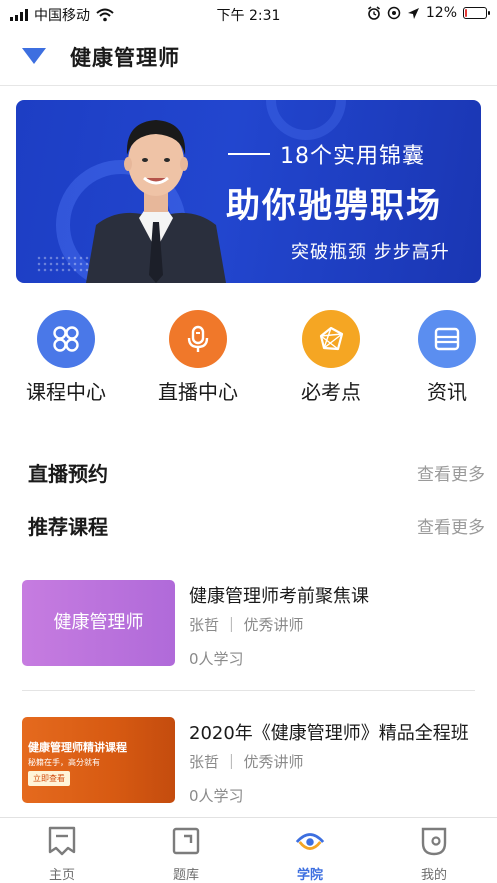  What do you see at coordinates (334, 206) in the screenshot?
I see `banner-headline: 助你驰骋职场` at bounding box center [334, 206].